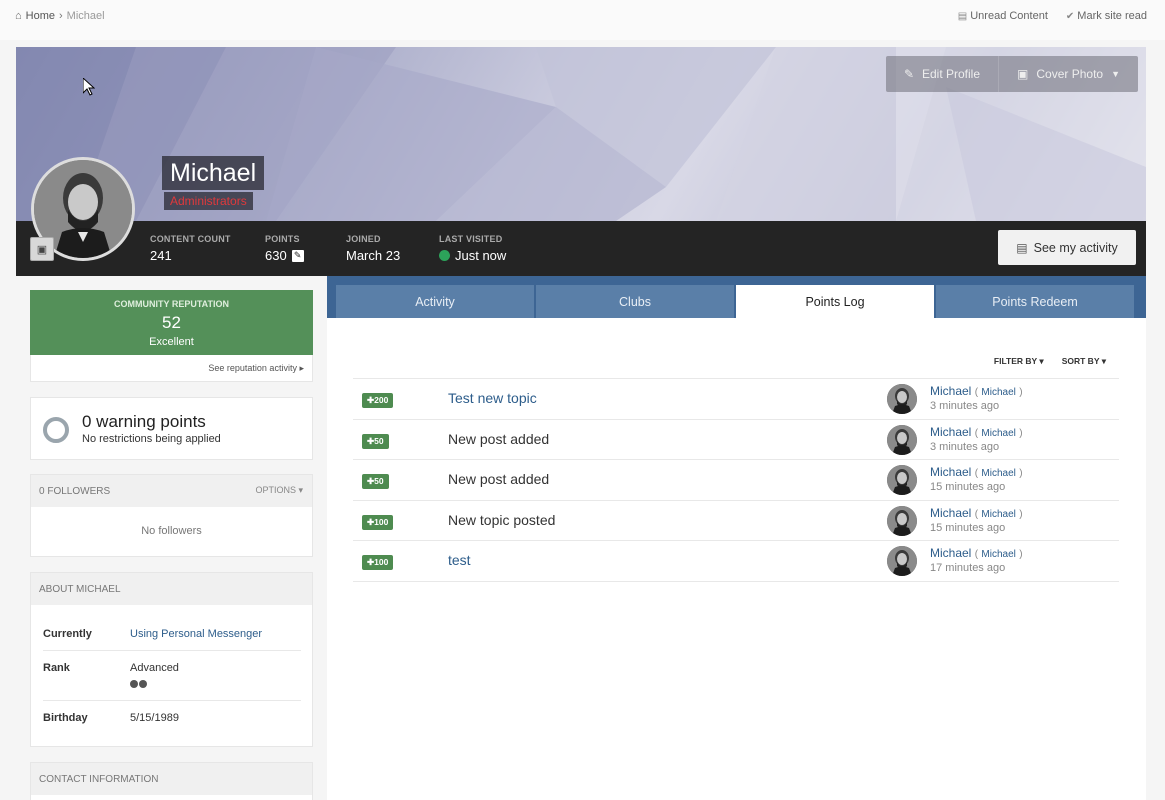 Image resolution: width=1165 pixels, height=800 pixels. What do you see at coordinates (1035, 301) in the screenshot?
I see `tab-points-redeem: Points Redeem` at bounding box center [1035, 301].